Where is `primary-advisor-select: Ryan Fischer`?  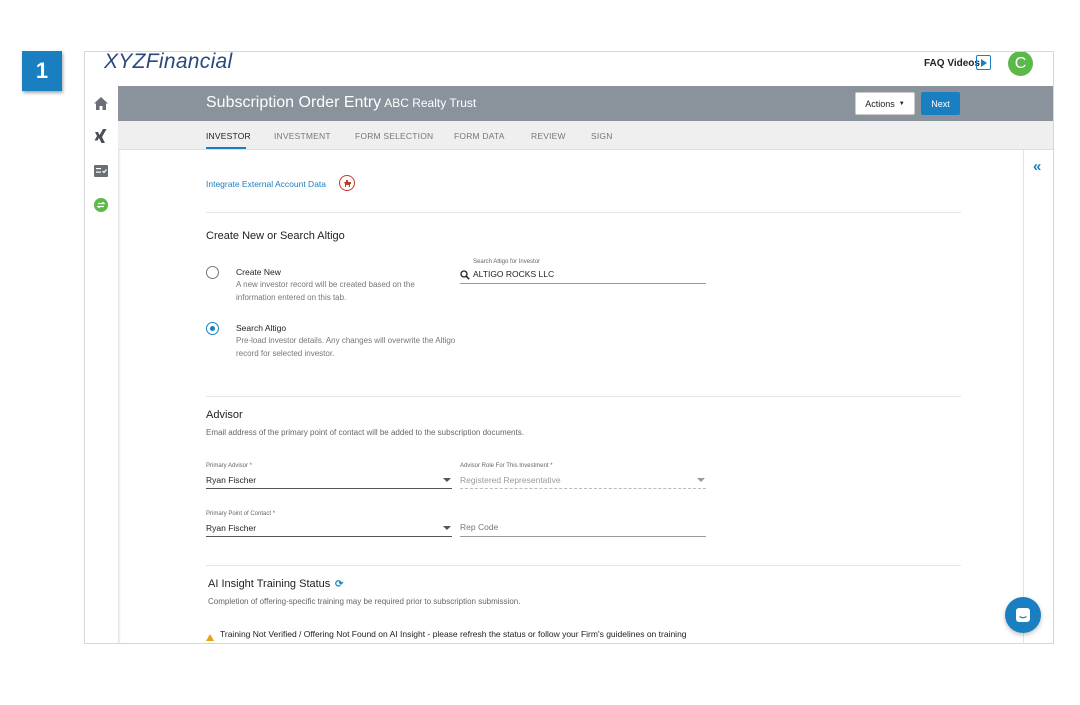
primary-advisor-select: Ryan Fischer is located at coordinates (231, 480).